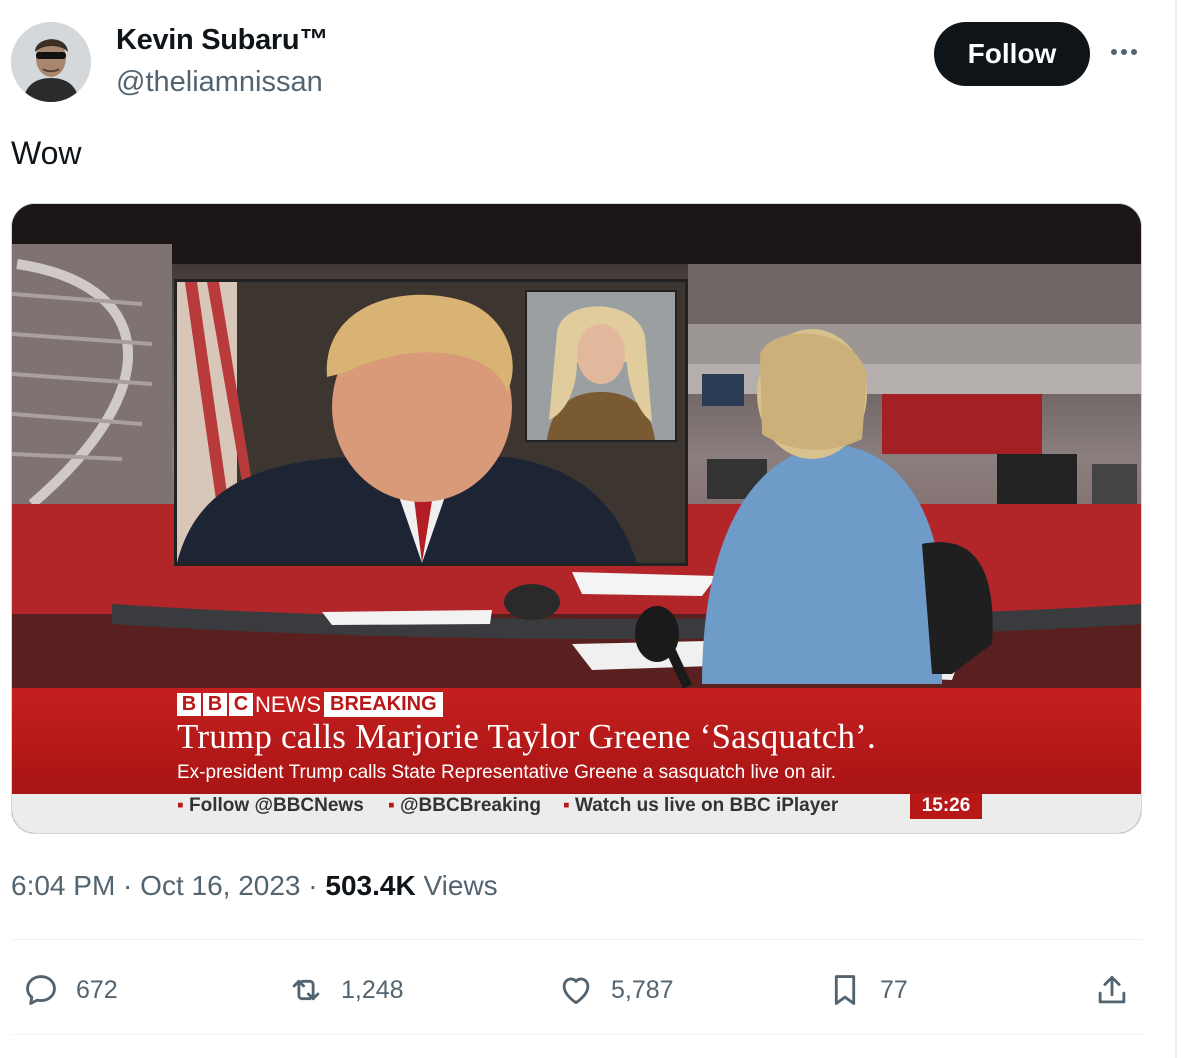  What do you see at coordinates (1124, 52) in the screenshot?
I see `more-options-icon` at bounding box center [1124, 52].